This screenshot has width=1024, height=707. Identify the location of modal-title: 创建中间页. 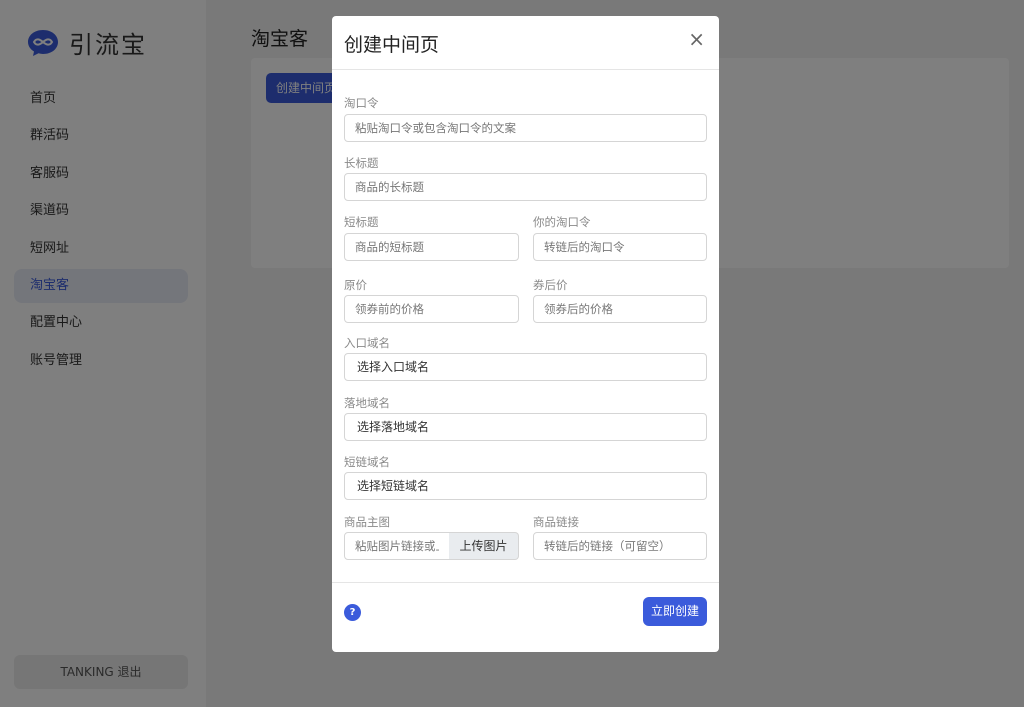
(392, 45).